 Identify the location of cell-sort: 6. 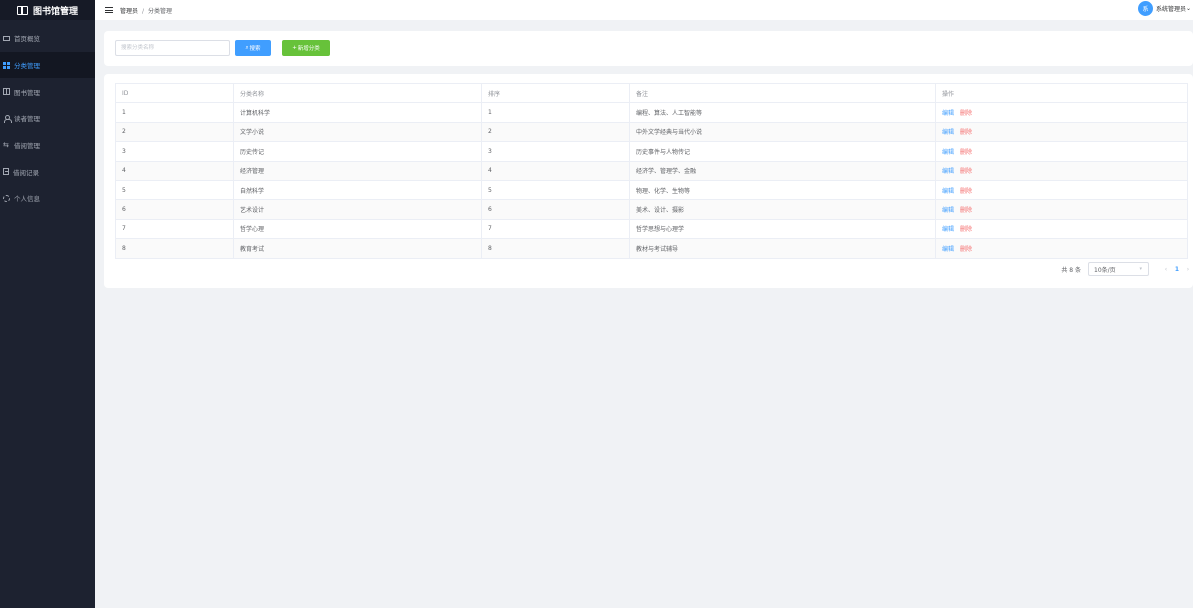
(555, 209).